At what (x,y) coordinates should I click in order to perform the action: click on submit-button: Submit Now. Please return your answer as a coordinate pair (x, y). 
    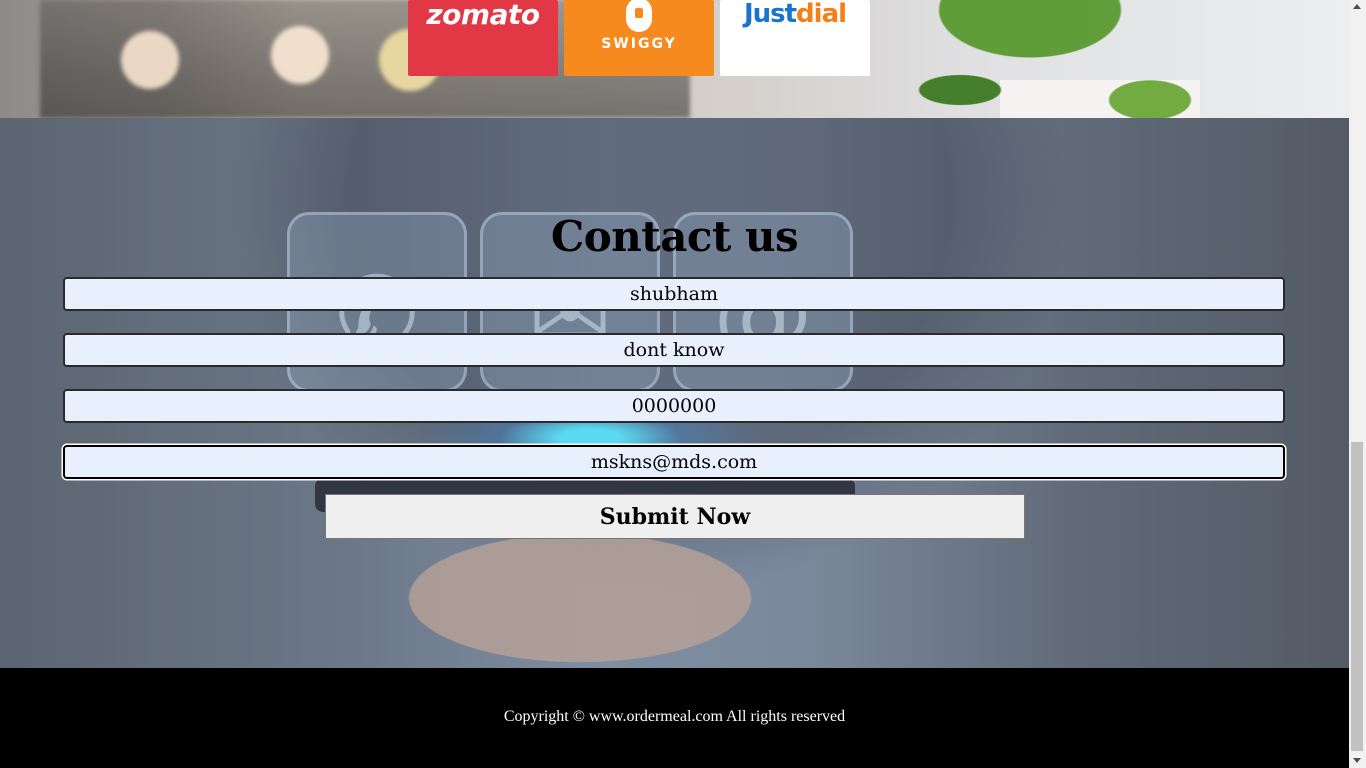
    Looking at the image, I should click on (675, 516).